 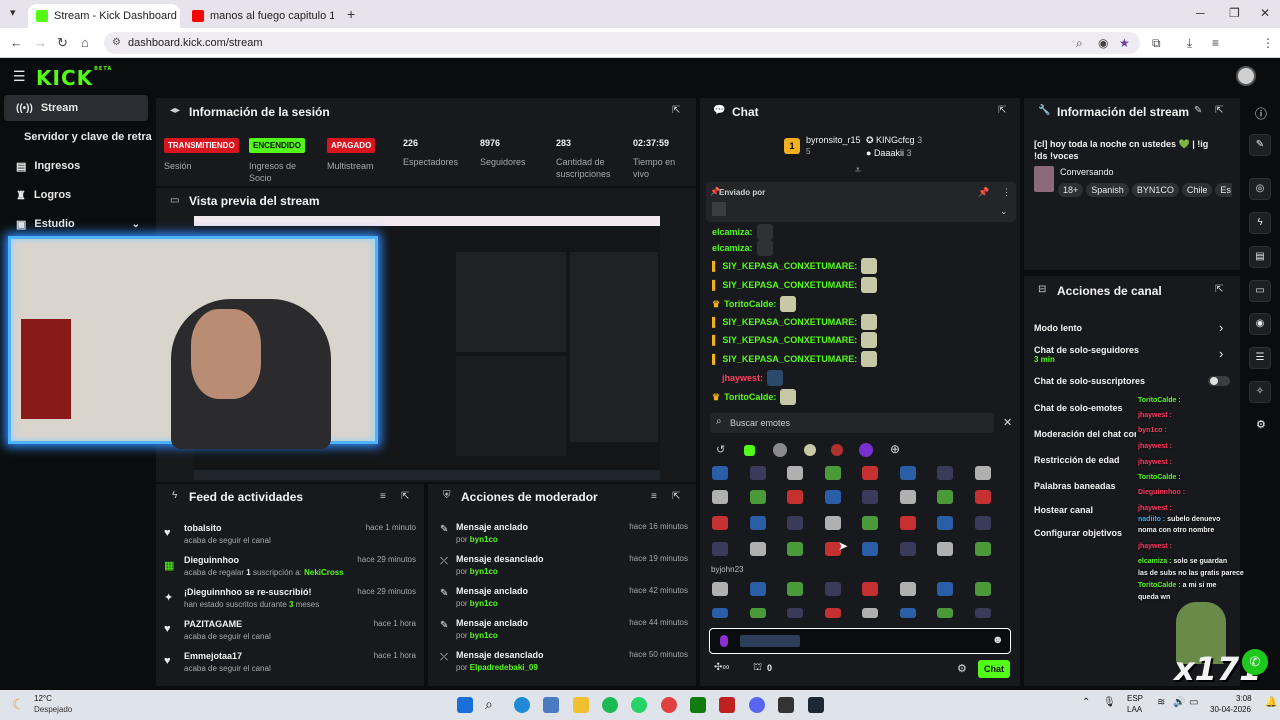 What do you see at coordinates (78, 137) in the screenshot?
I see `sidebar-item-servidor: Servidor y clave de retransm` at bounding box center [78, 137].